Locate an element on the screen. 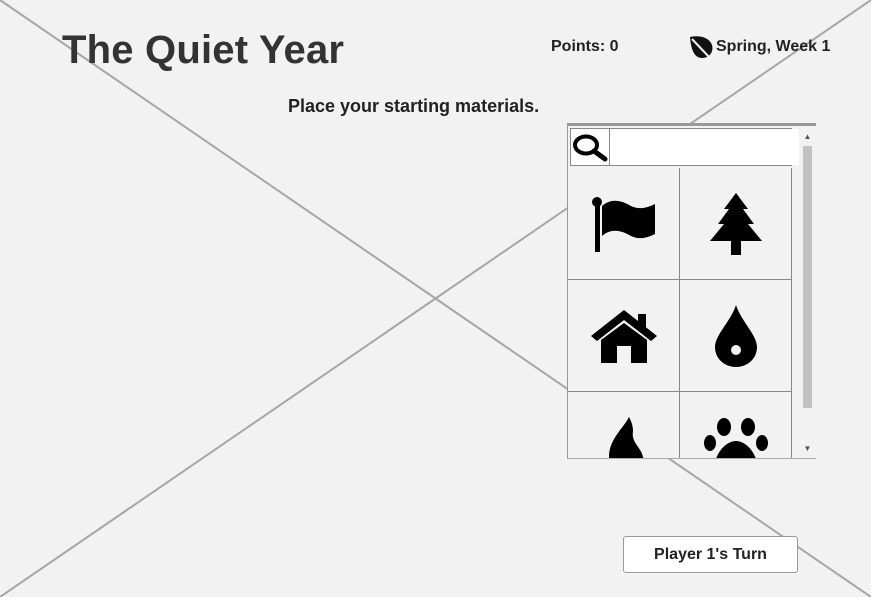 The height and width of the screenshot is (597, 871). scroll-thumb is located at coordinates (807, 277).